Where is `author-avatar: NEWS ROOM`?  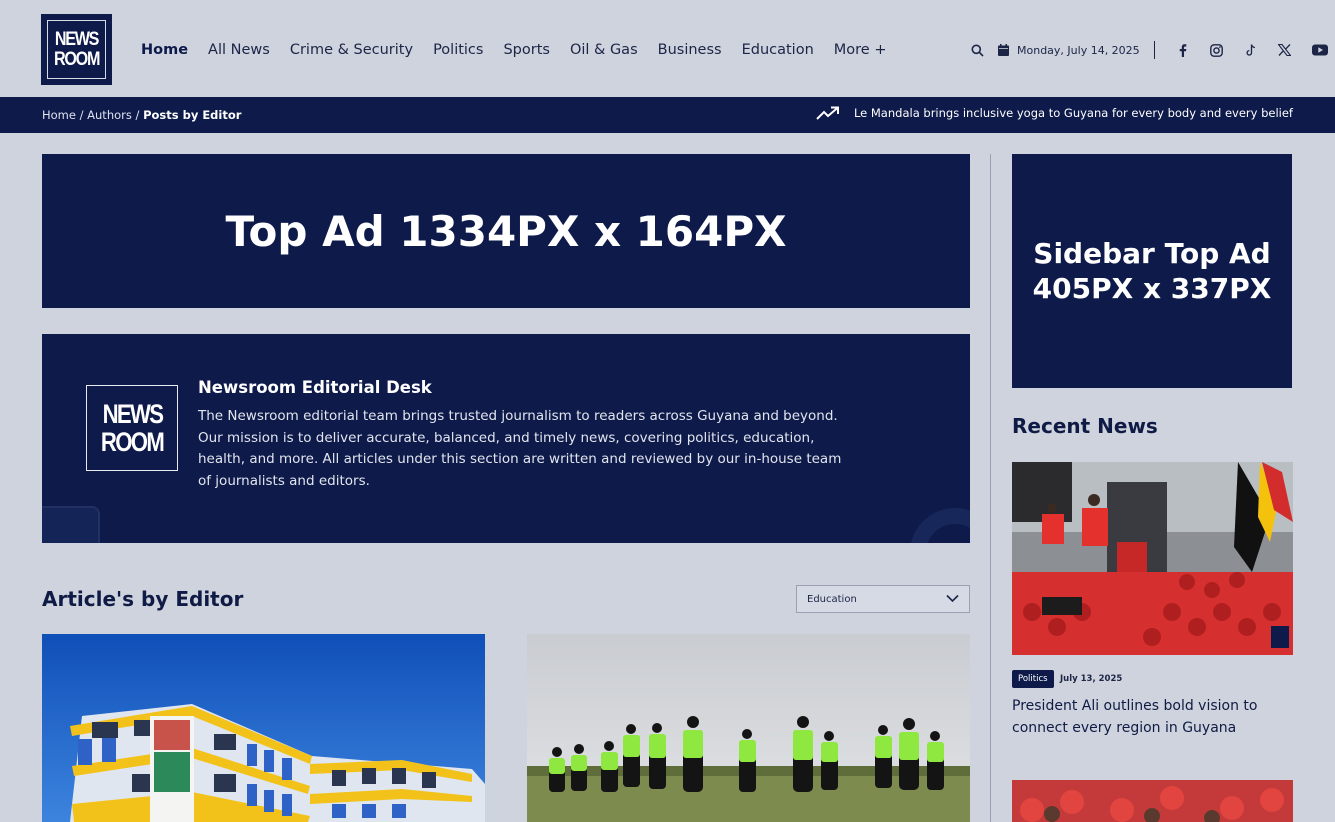
author-avatar: NEWS ROOM is located at coordinates (132, 428).